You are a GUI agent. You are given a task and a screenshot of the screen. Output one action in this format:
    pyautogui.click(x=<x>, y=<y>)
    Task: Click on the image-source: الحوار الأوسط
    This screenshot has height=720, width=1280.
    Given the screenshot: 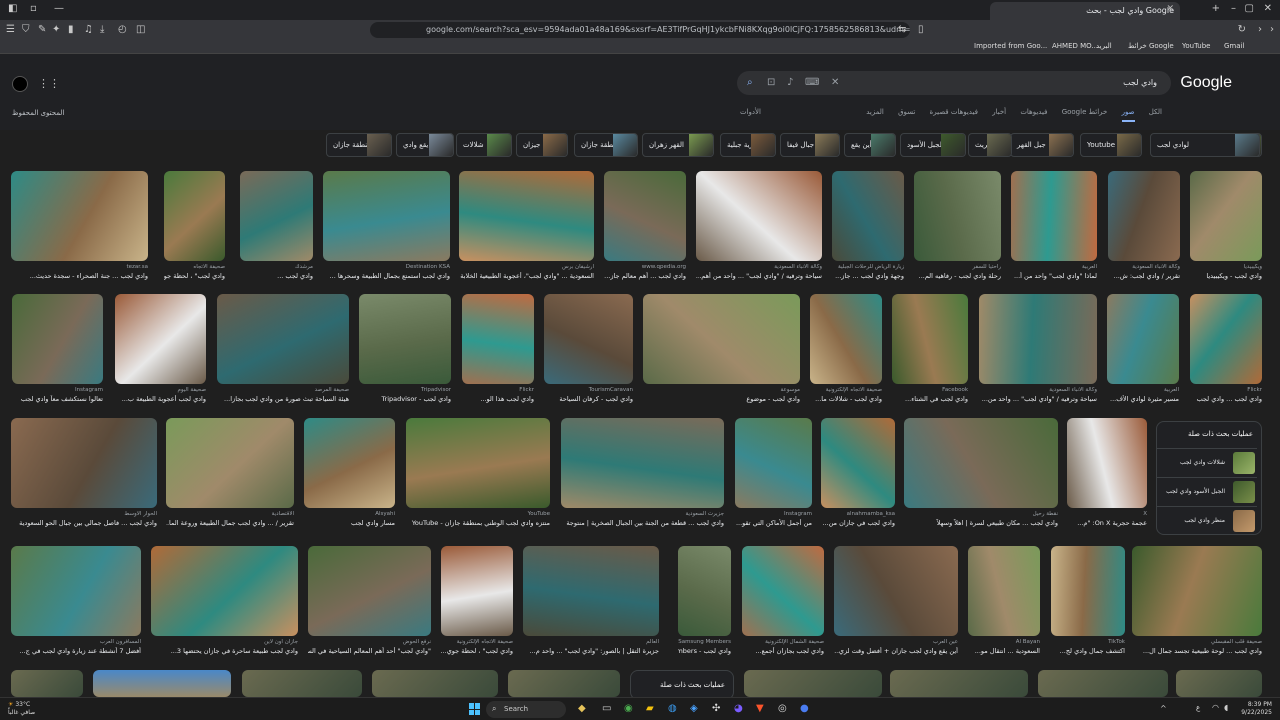 What is the action you would take?
    pyautogui.click(x=84, y=514)
    